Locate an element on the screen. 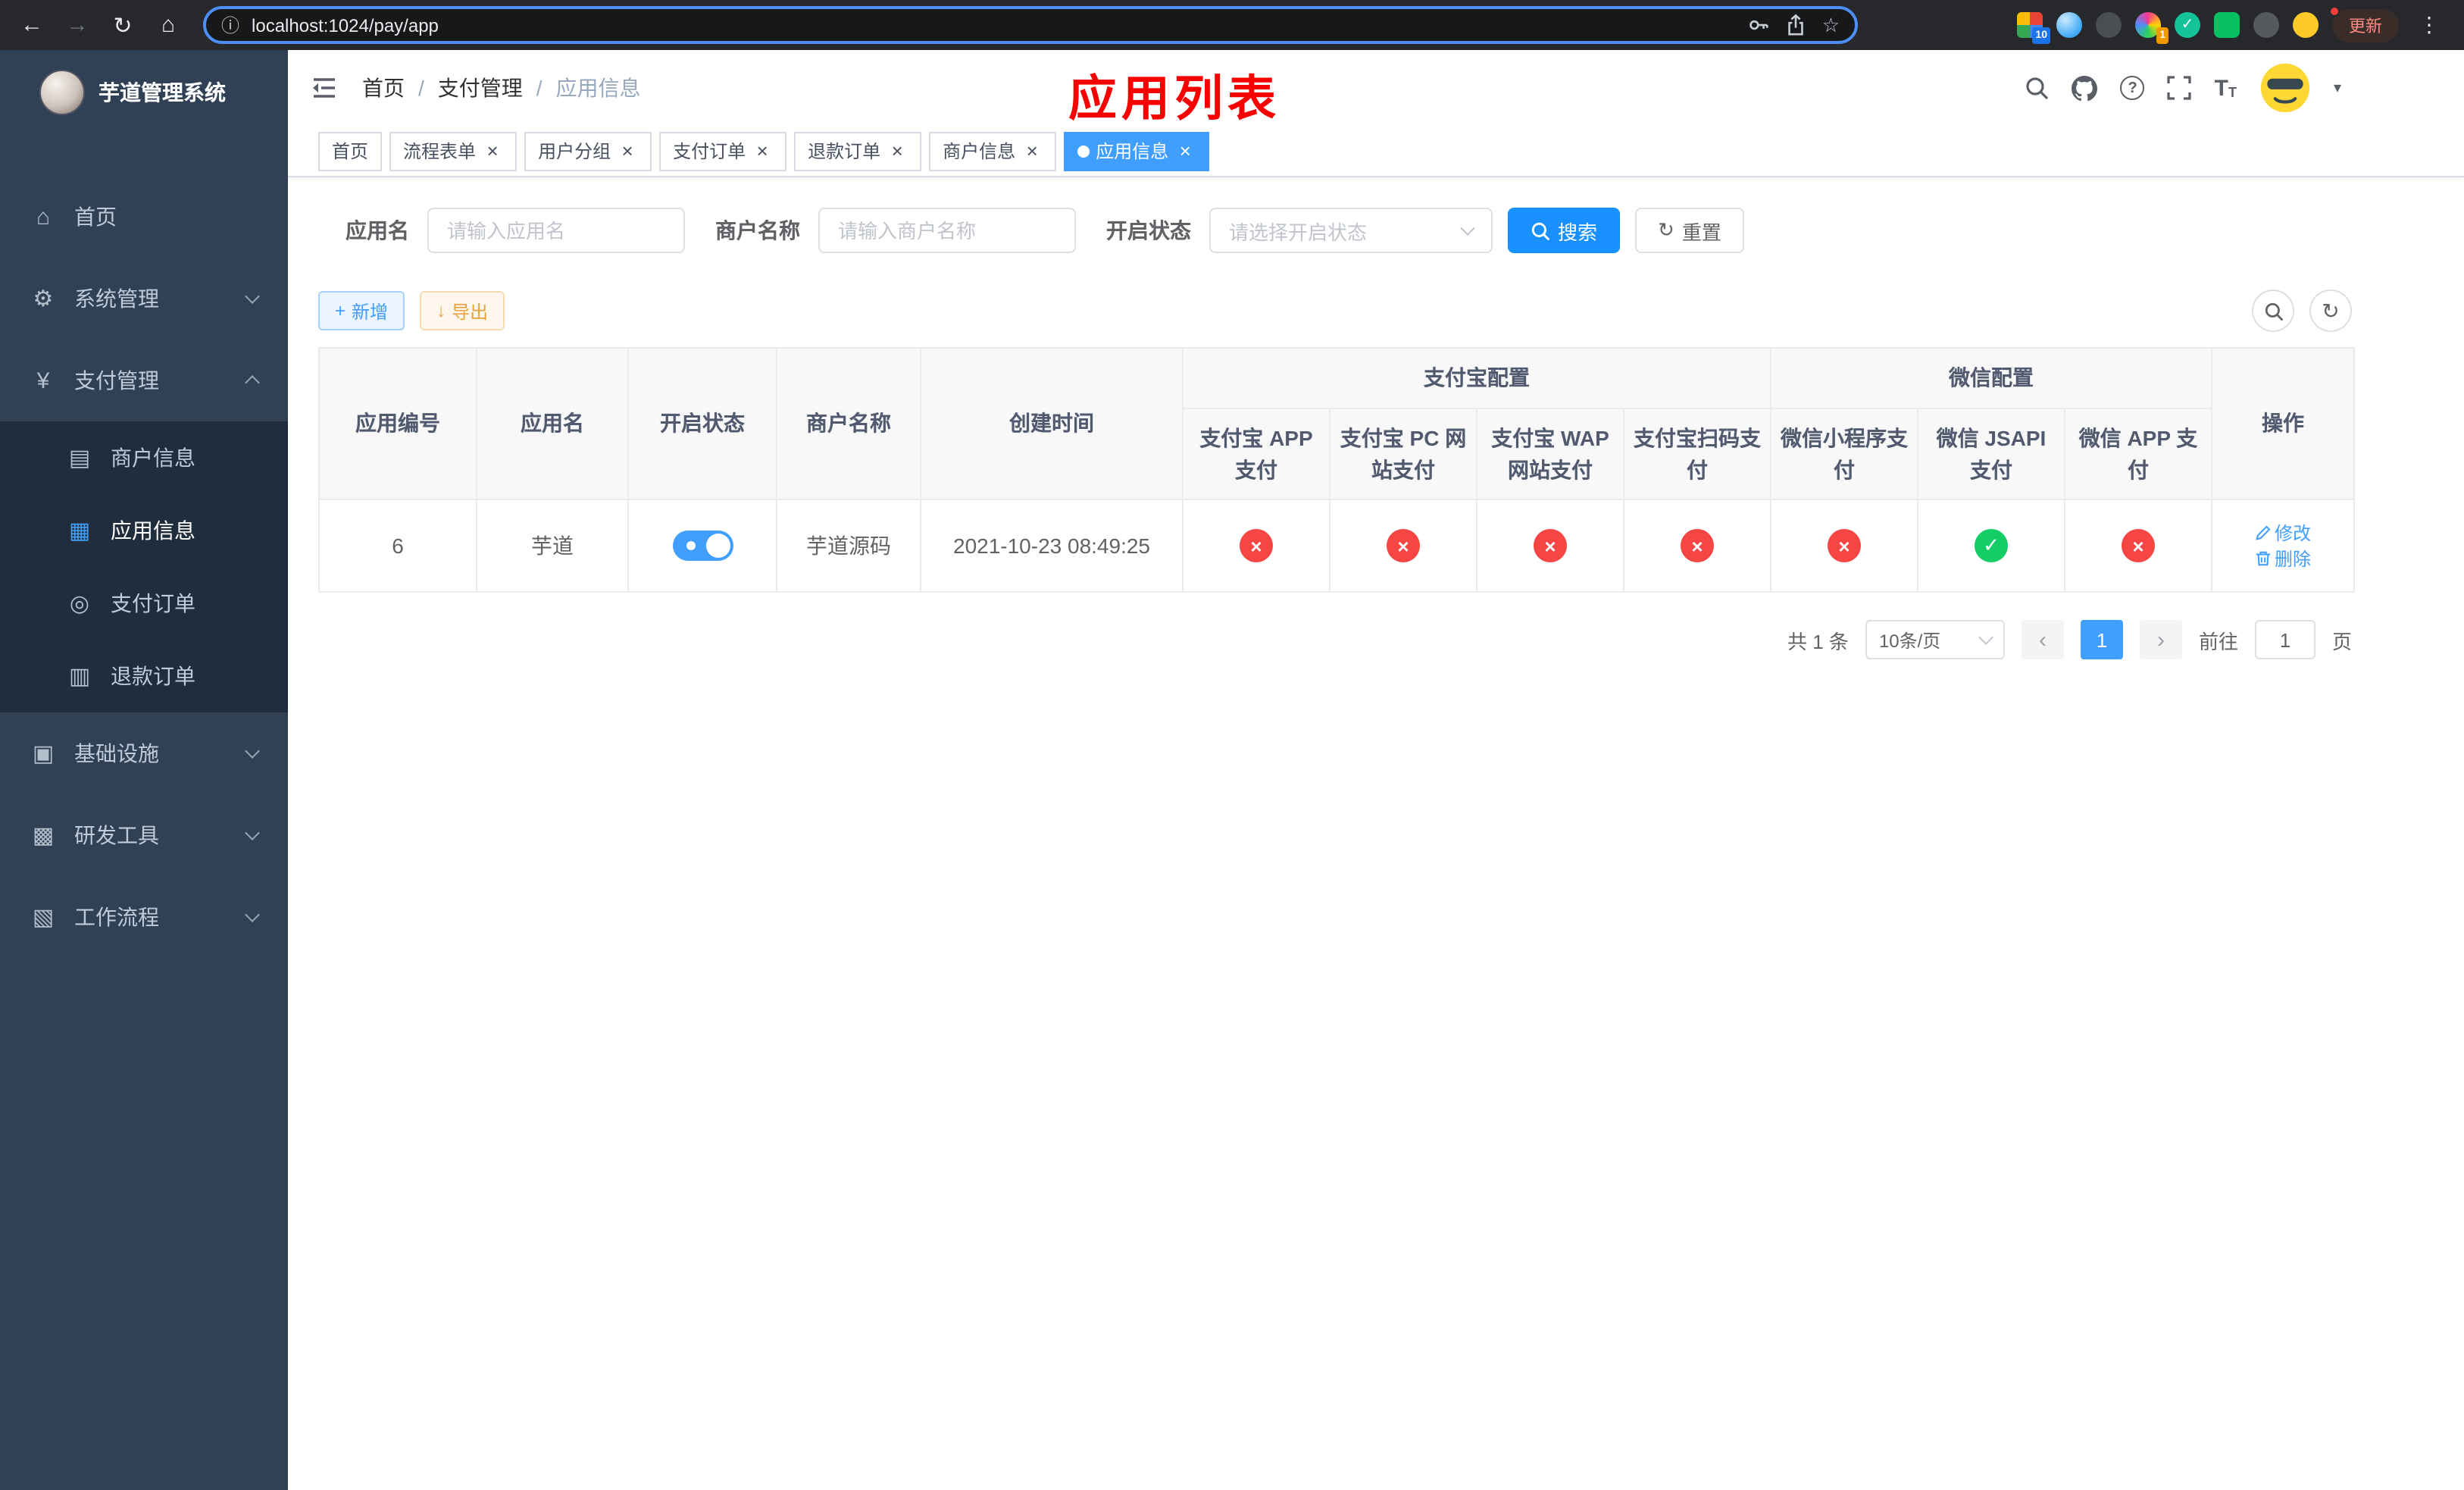 The image size is (2464, 1490). sidebar-toggle-button is located at coordinates (324, 88).